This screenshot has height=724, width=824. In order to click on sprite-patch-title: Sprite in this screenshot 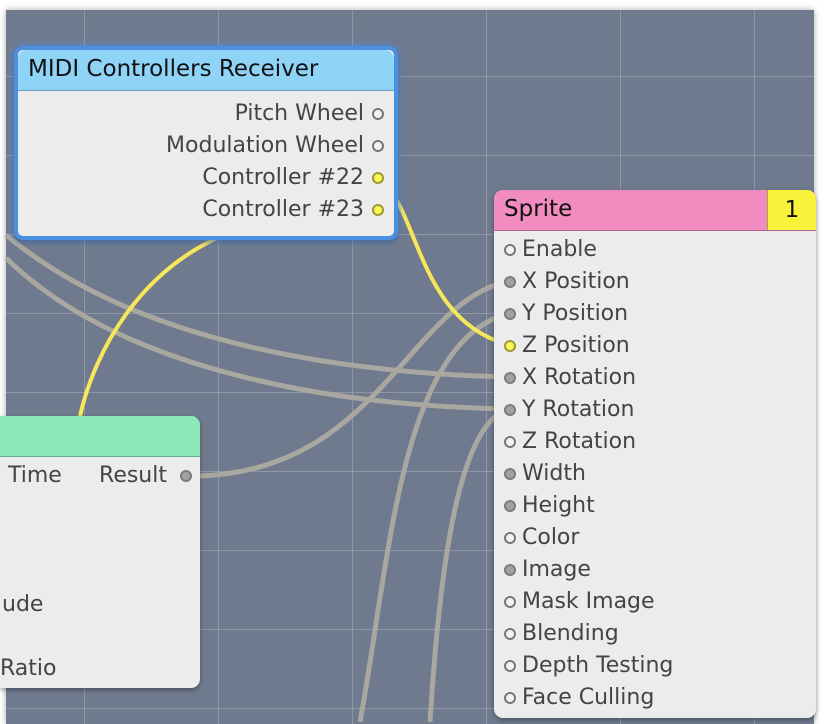, I will do `click(538, 209)`.